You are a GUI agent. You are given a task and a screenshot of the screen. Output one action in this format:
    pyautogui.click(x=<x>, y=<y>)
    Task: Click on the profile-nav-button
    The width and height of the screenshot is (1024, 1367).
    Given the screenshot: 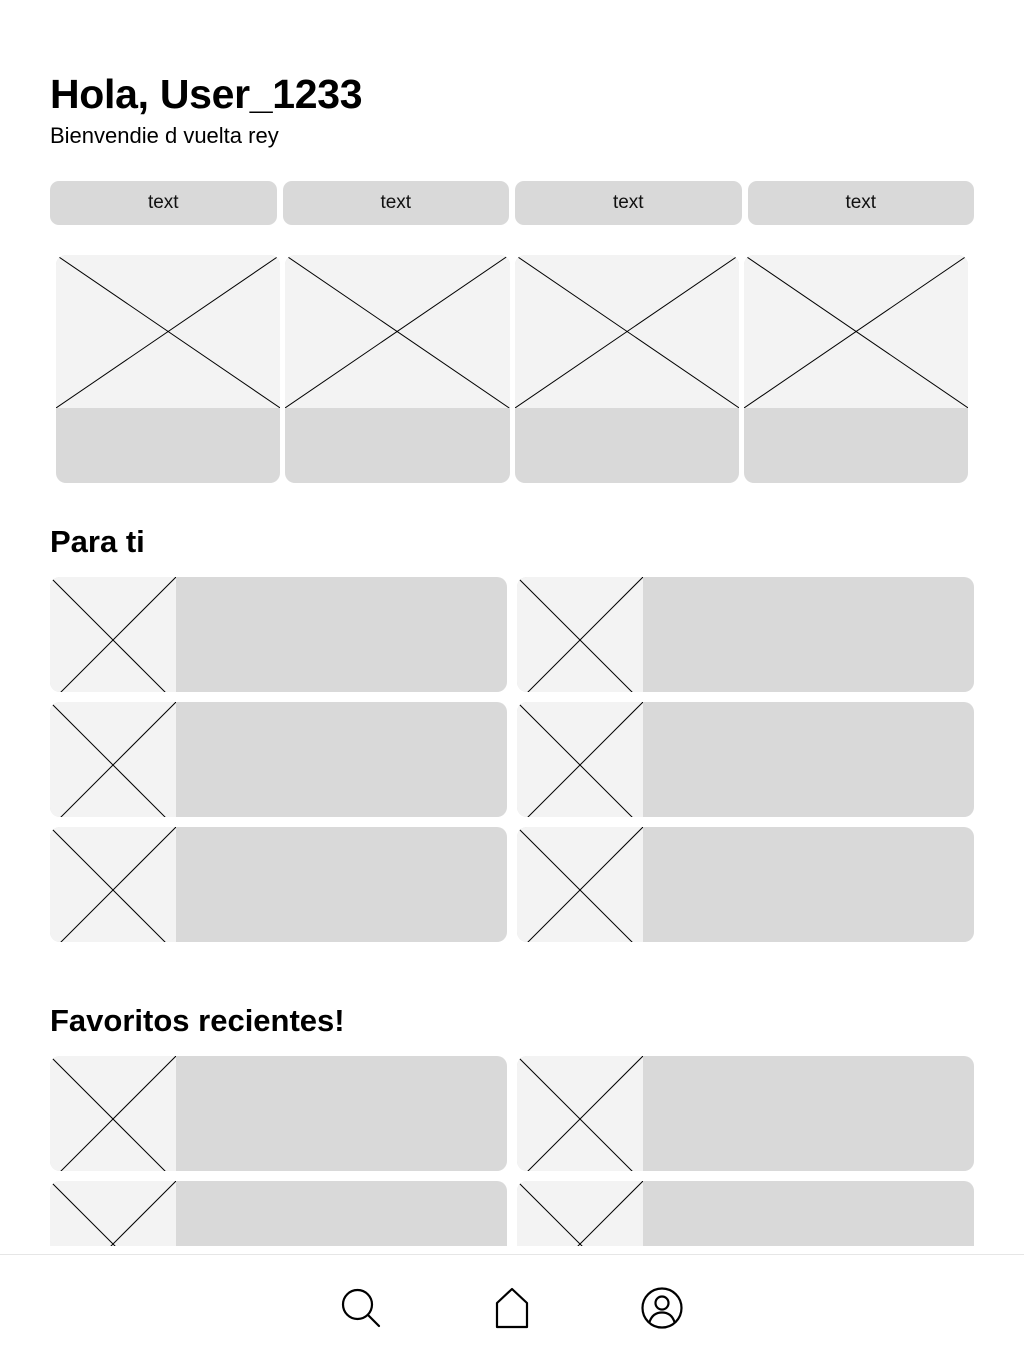 What is the action you would take?
    pyautogui.click(x=662, y=1310)
    